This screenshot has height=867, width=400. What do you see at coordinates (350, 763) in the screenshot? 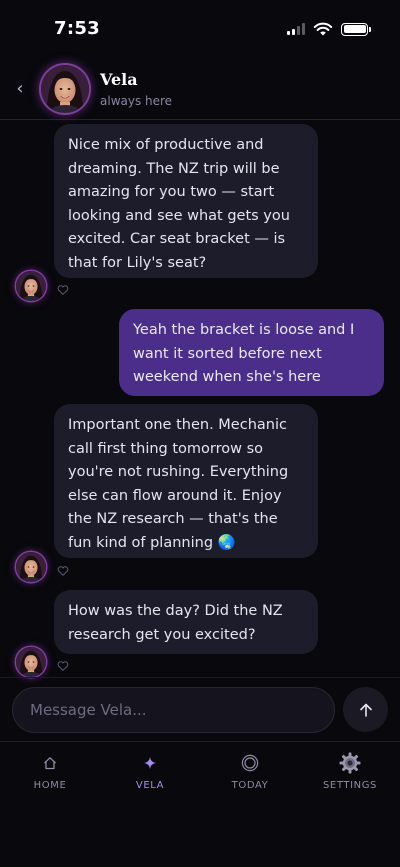
I see `gear-icon` at bounding box center [350, 763].